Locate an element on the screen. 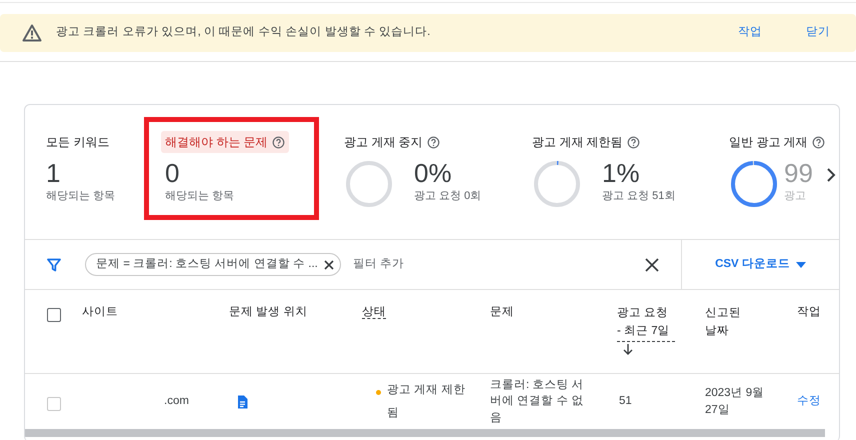 This screenshot has width=856, height=440. metric-value: 1 is located at coordinates (54, 173).